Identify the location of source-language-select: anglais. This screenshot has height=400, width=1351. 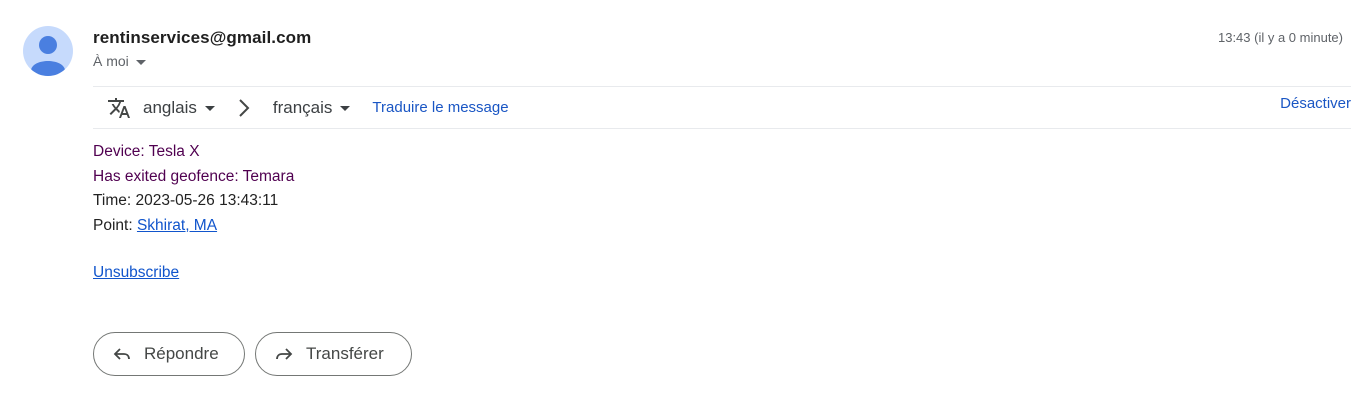
(179, 108).